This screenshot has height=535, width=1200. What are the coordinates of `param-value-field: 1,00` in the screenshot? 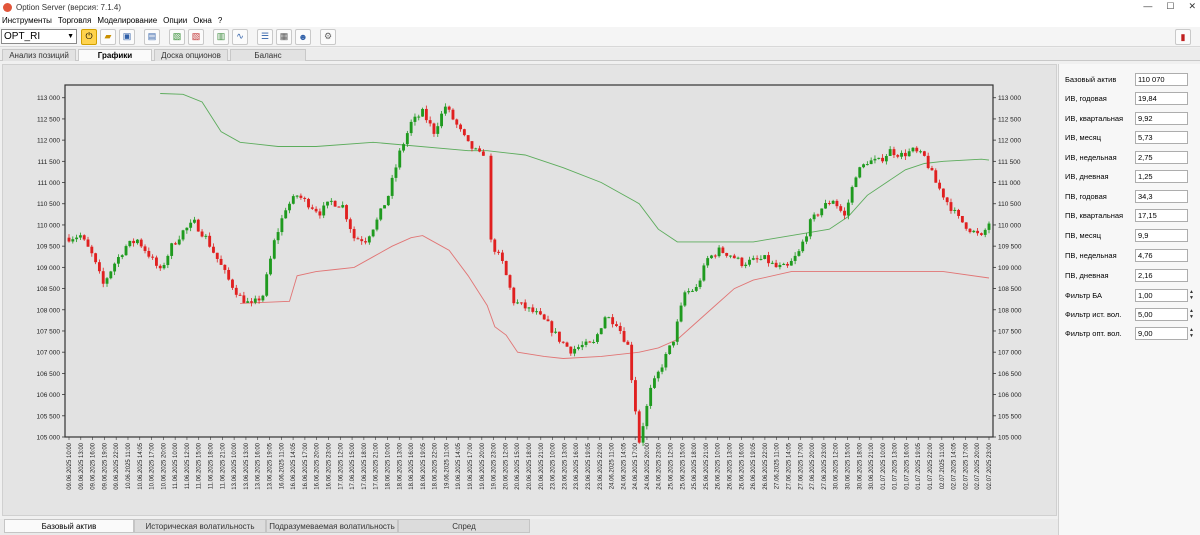 It's located at (1161, 295).